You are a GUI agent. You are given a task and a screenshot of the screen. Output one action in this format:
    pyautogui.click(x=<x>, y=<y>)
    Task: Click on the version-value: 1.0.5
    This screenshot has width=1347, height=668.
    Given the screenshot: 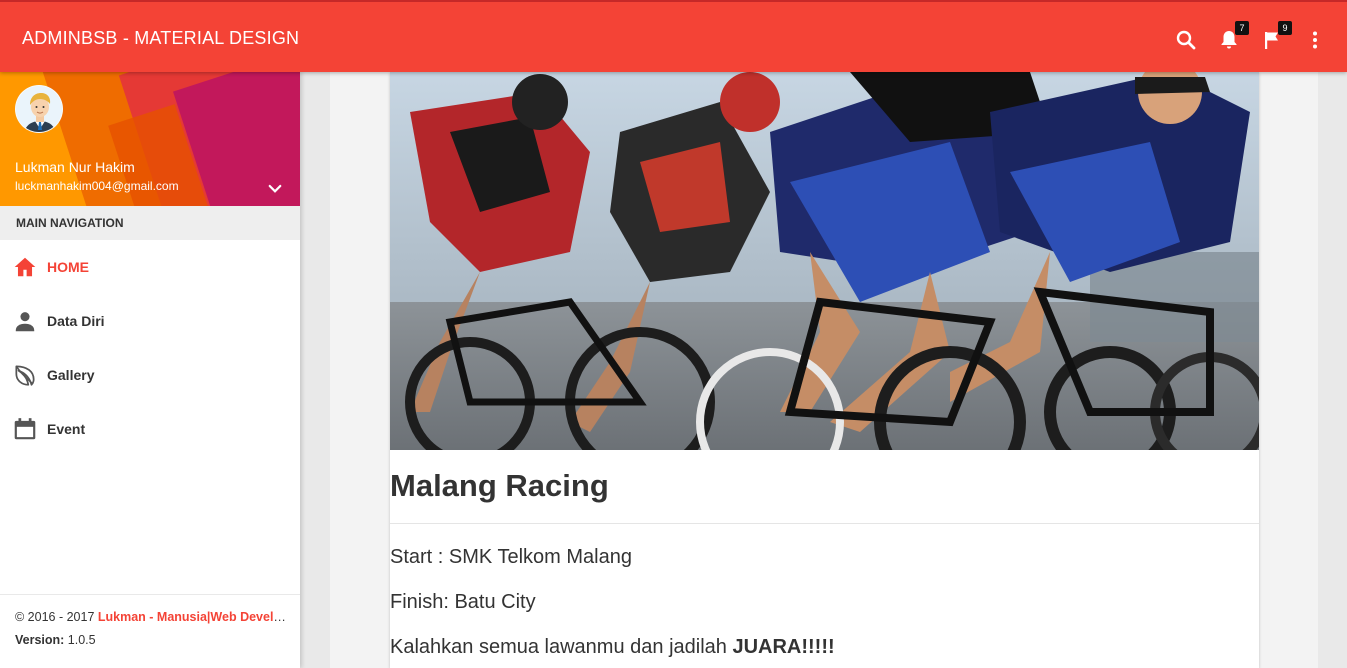 What is the action you would take?
    pyautogui.click(x=80, y=640)
    